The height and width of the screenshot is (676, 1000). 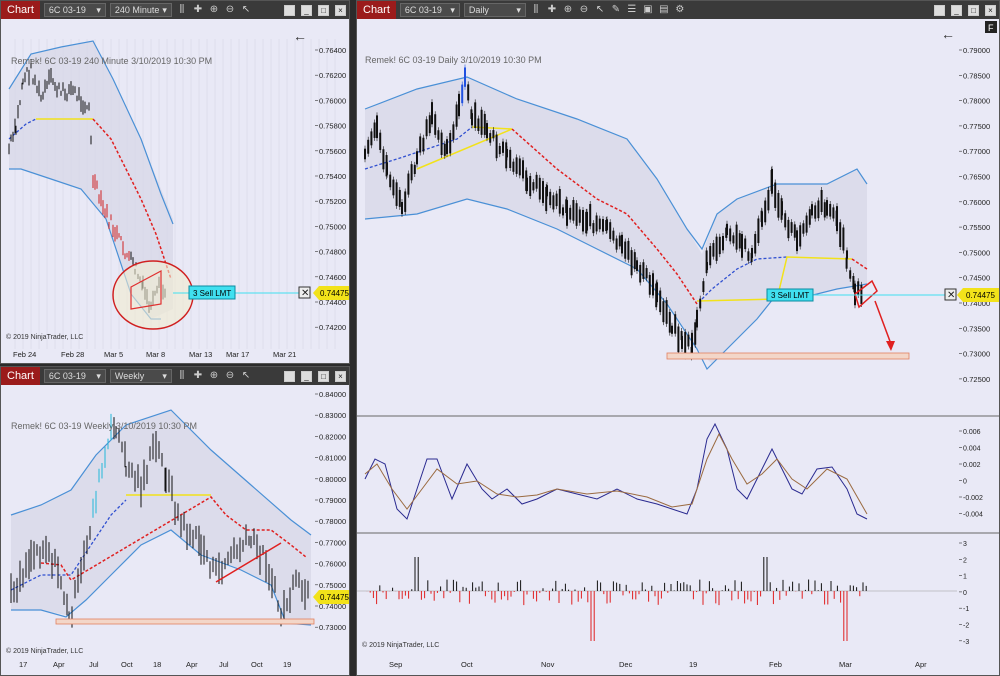 I want to click on axis-tick-label: -0.002, so click(x=973, y=498).